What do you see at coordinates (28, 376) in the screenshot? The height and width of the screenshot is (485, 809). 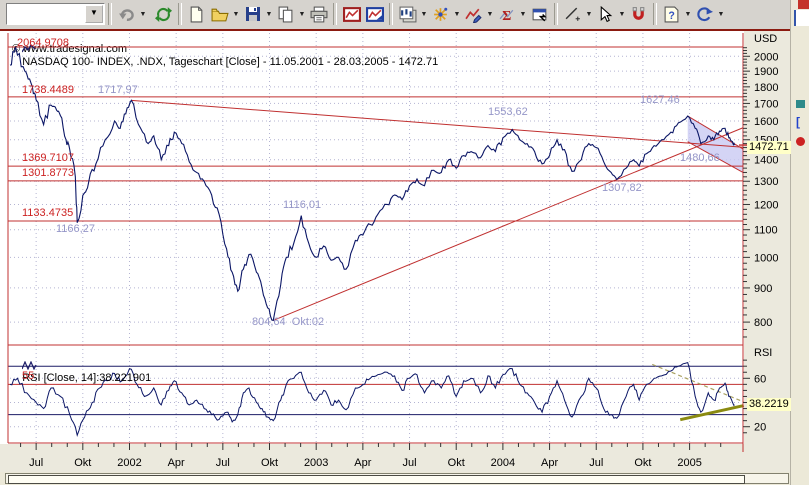 I see `level-value-label: 55` at bounding box center [28, 376].